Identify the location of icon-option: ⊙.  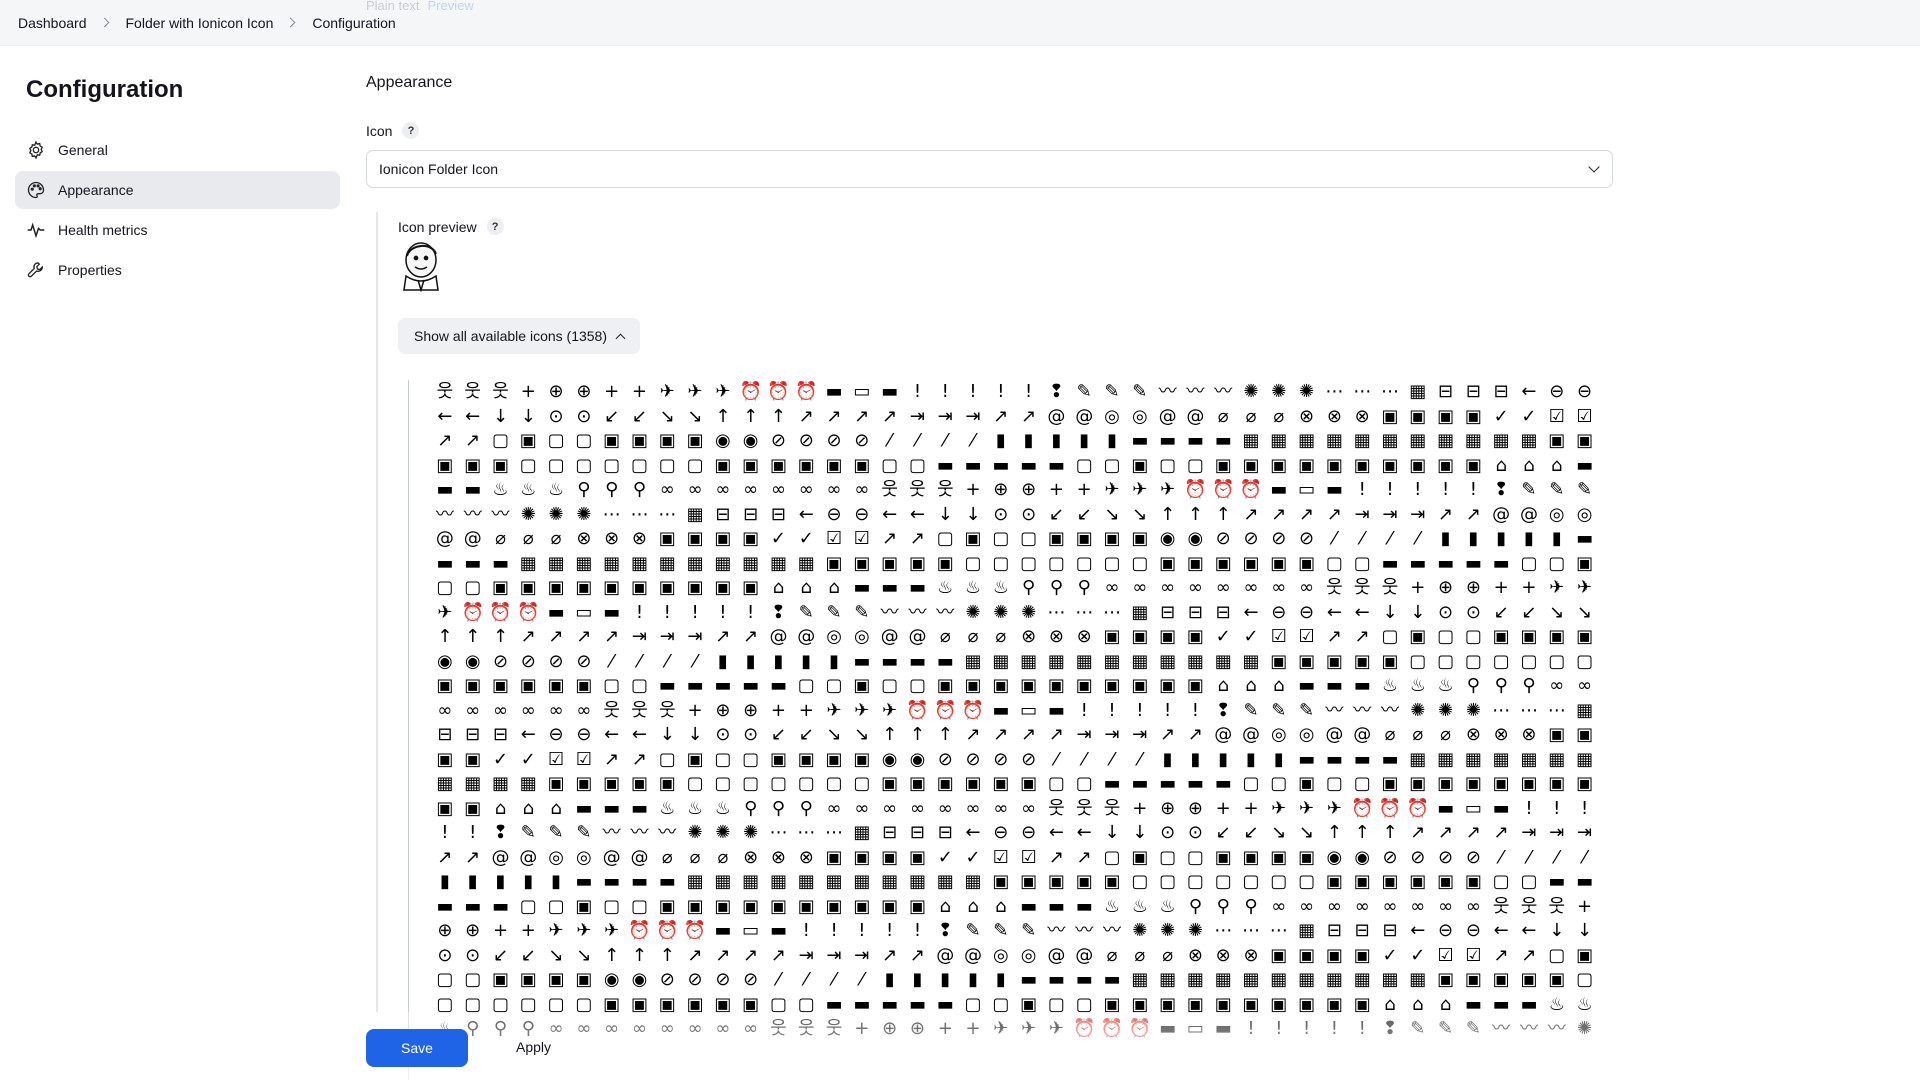
(723, 735).